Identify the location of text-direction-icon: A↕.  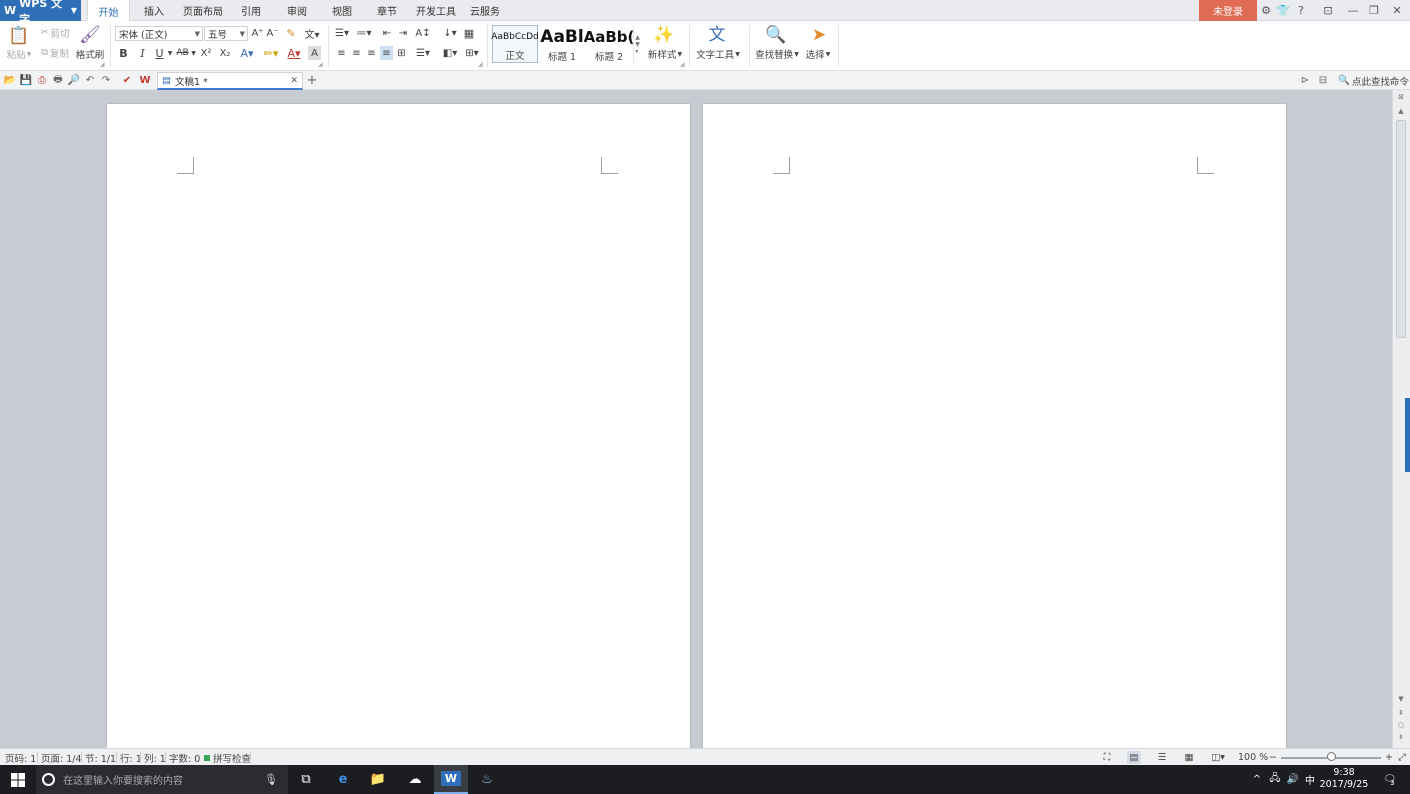
(423, 33).